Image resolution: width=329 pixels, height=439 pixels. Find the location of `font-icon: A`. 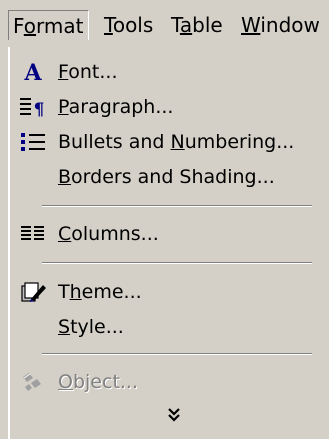

font-icon: A is located at coordinates (33, 72).